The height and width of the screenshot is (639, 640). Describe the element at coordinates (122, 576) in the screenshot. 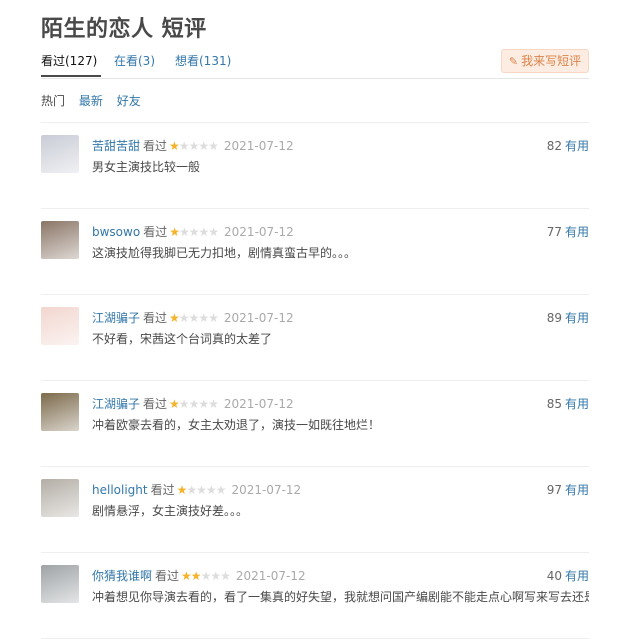

I see `username-link: 你猜我谁啊` at that location.